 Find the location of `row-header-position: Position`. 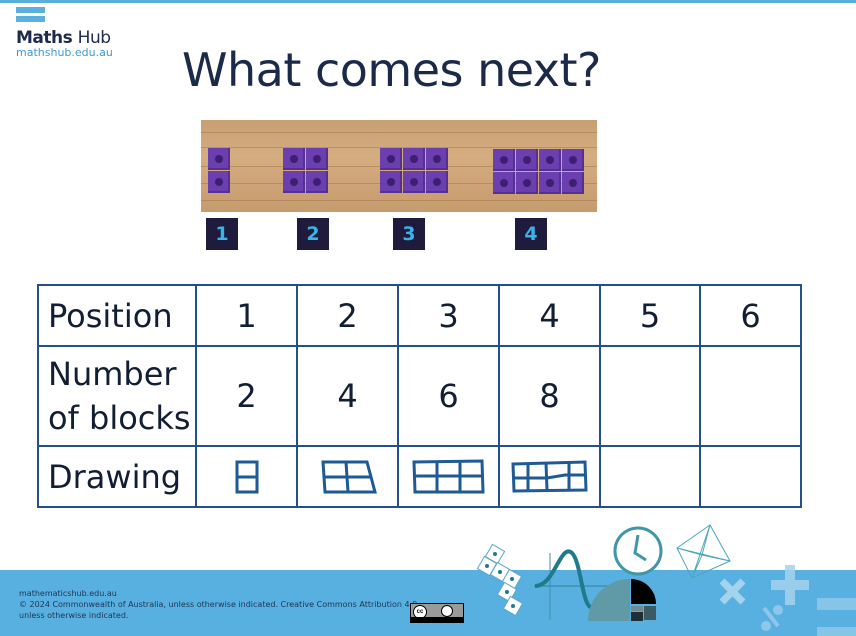

row-header-position: Position is located at coordinates (117, 315).